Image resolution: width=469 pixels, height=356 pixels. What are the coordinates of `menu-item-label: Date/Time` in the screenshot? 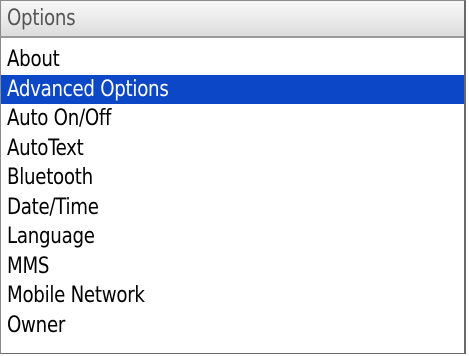 It's located at (53, 207).